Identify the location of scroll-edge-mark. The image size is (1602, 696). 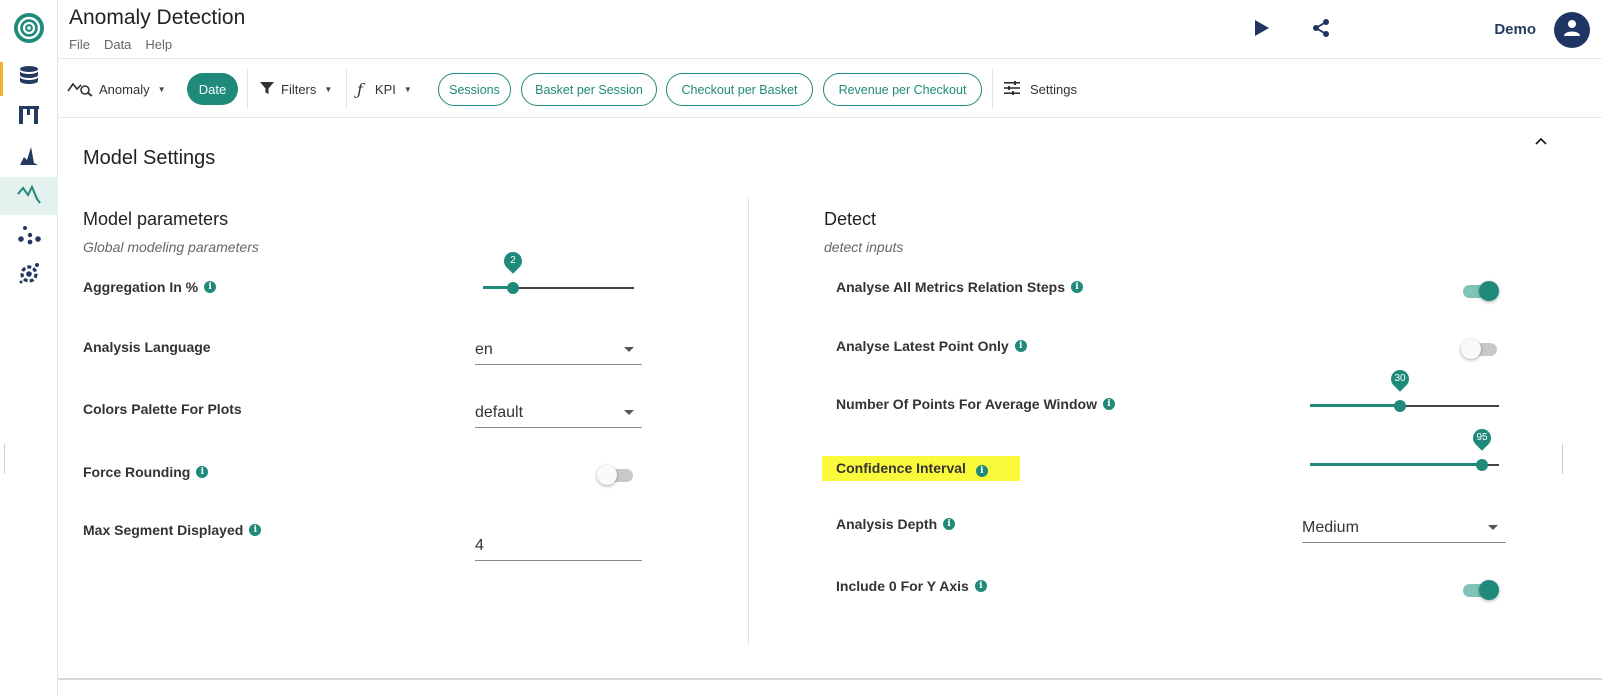
(1562, 459).